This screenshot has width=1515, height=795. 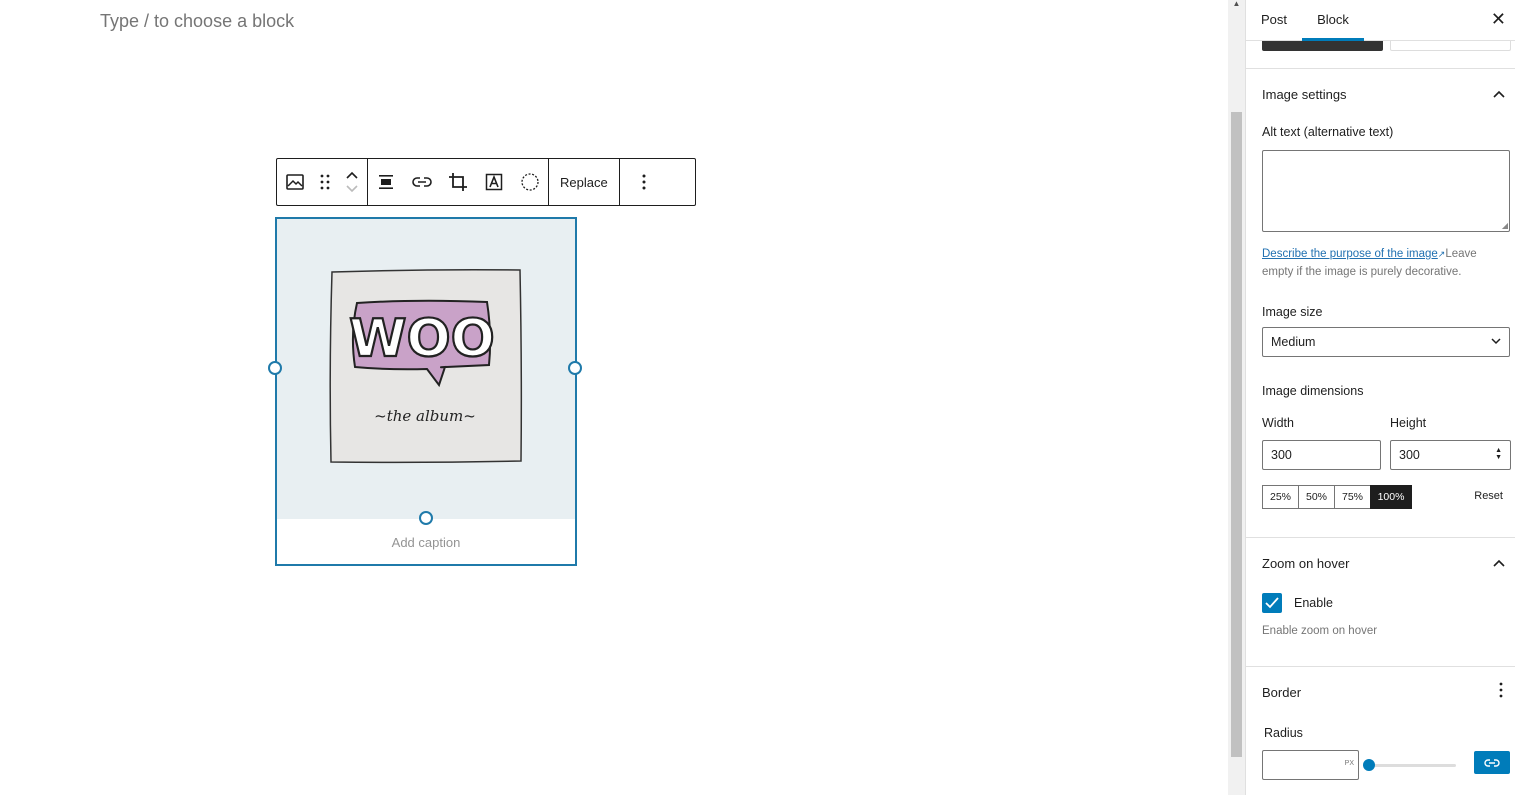 I want to click on text-overlay-icon, so click(x=494, y=182).